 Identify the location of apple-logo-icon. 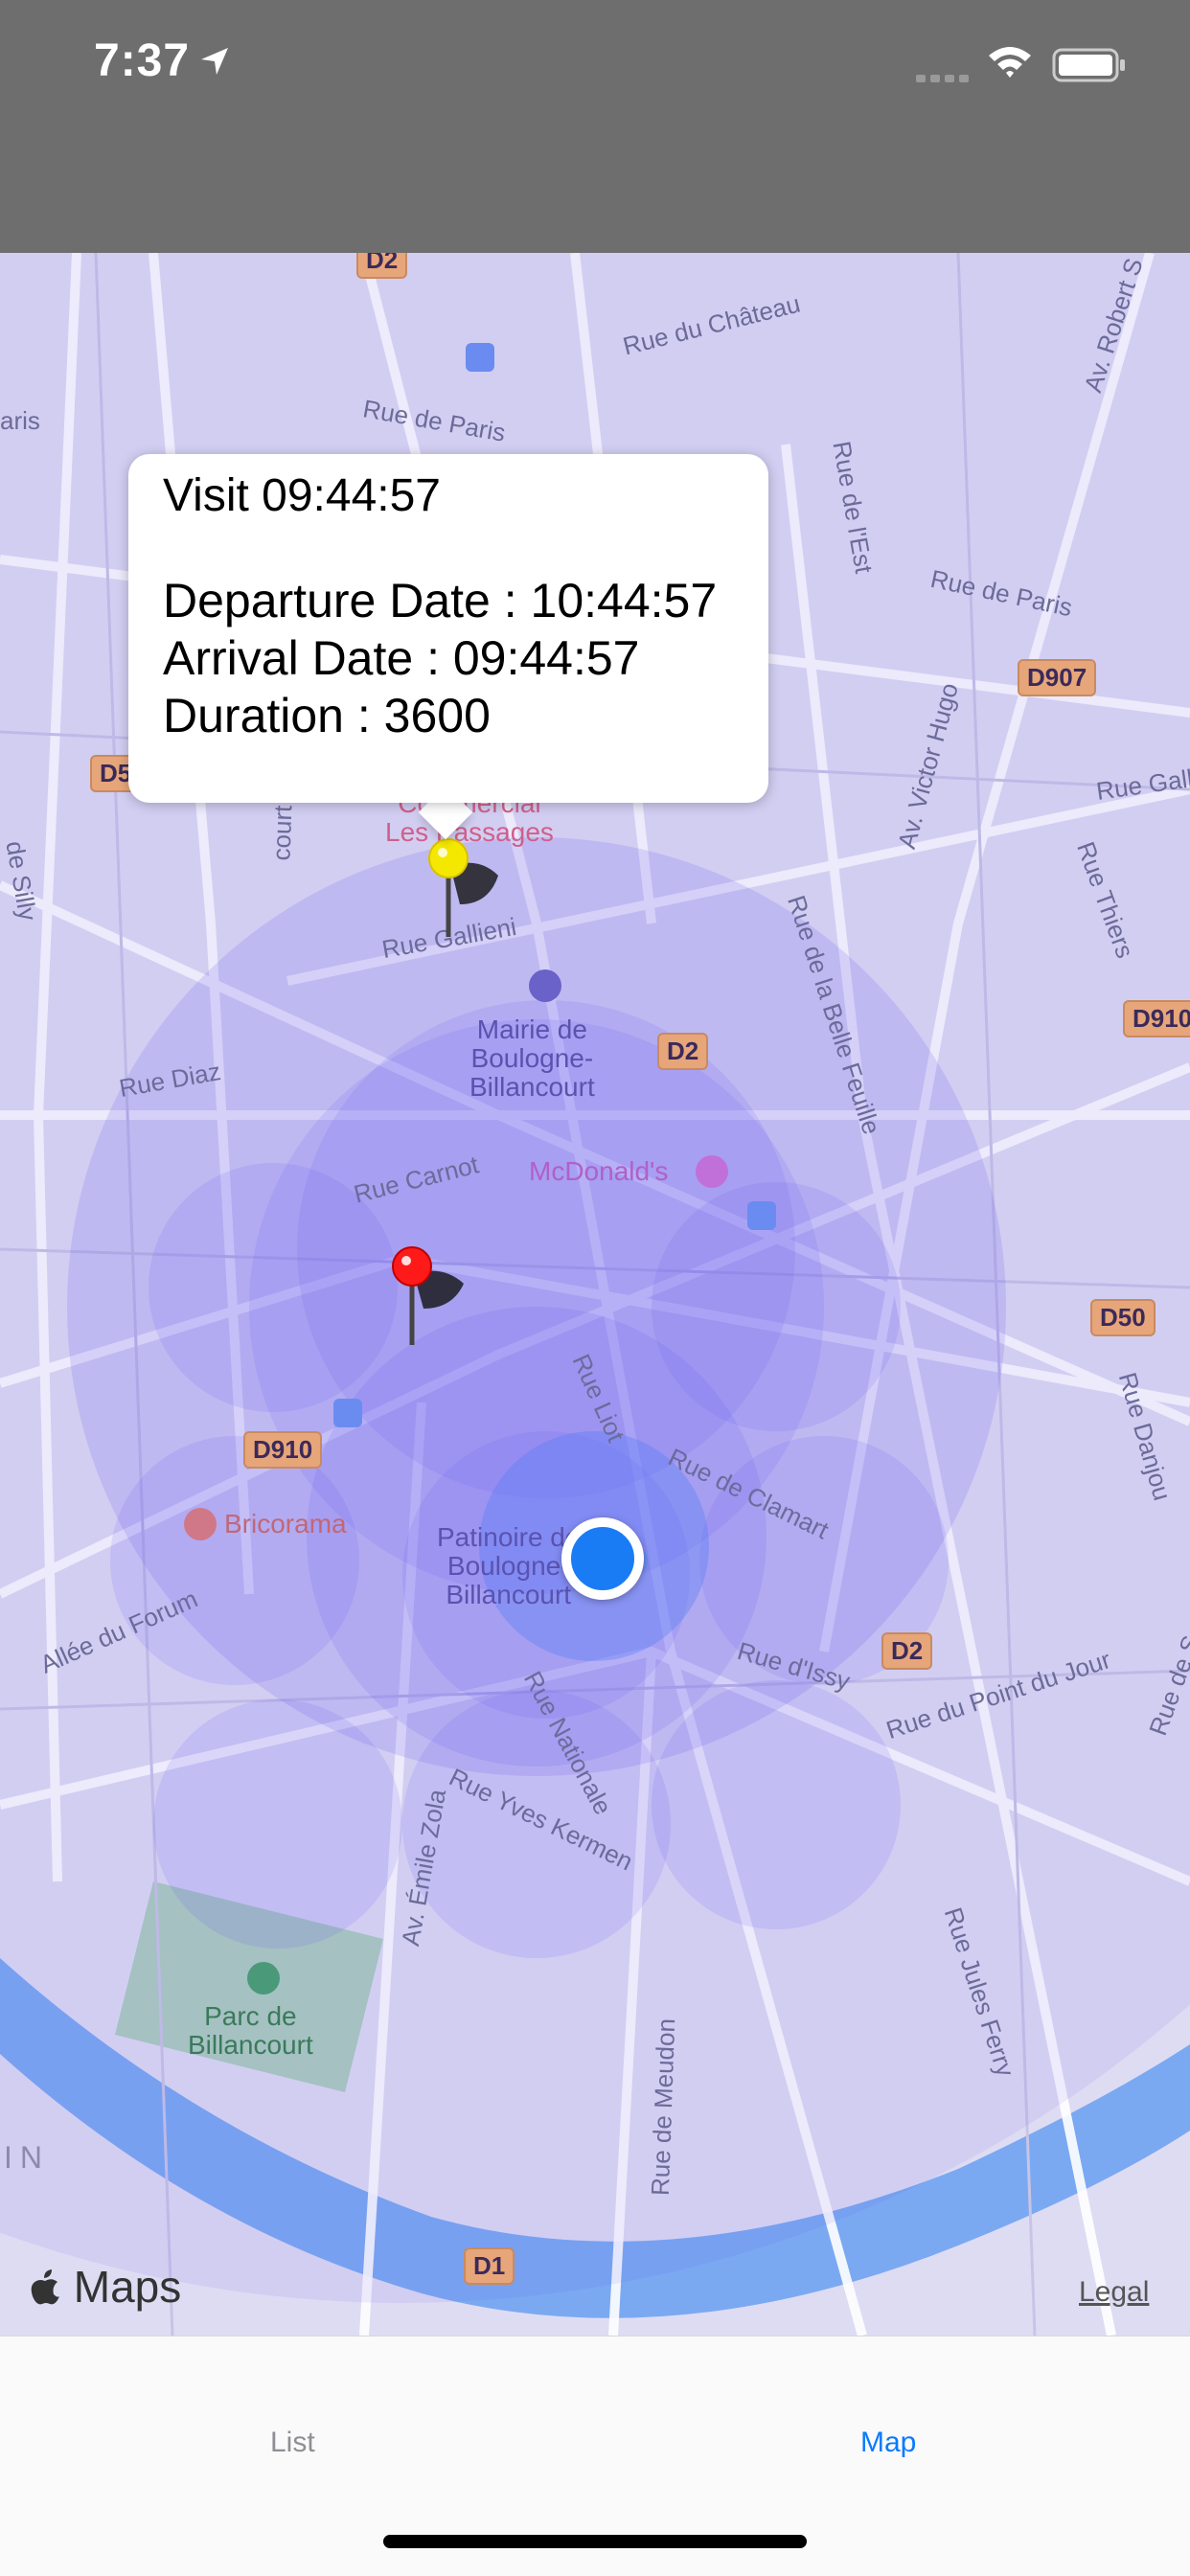
(45, 2287).